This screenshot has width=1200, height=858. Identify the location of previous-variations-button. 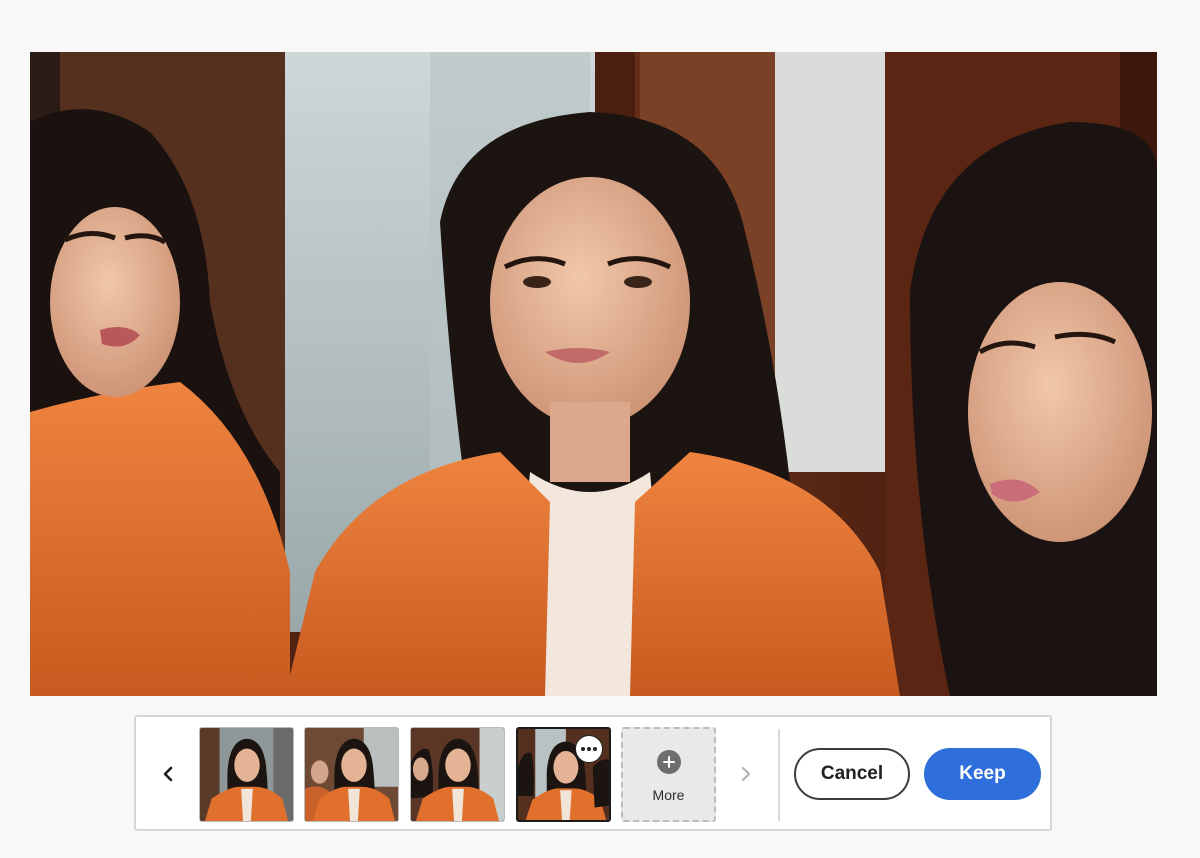
(168, 774).